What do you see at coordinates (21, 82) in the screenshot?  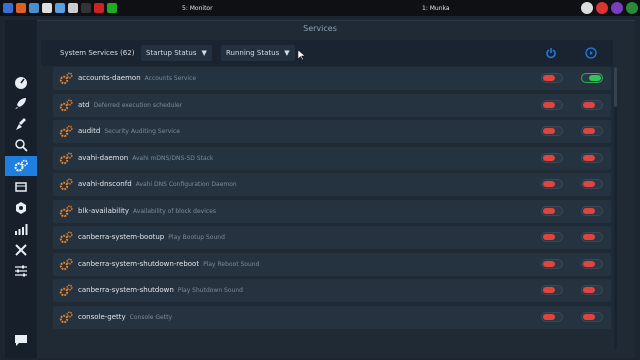 I see `sidebar-item-dashboard` at bounding box center [21, 82].